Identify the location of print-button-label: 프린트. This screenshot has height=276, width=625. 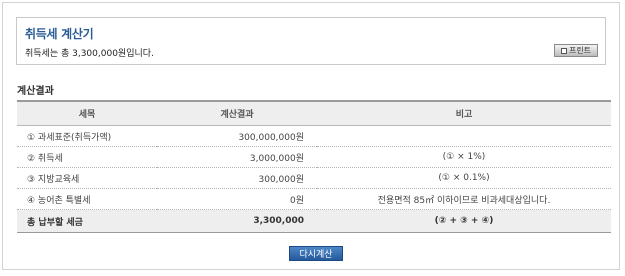
(580, 50).